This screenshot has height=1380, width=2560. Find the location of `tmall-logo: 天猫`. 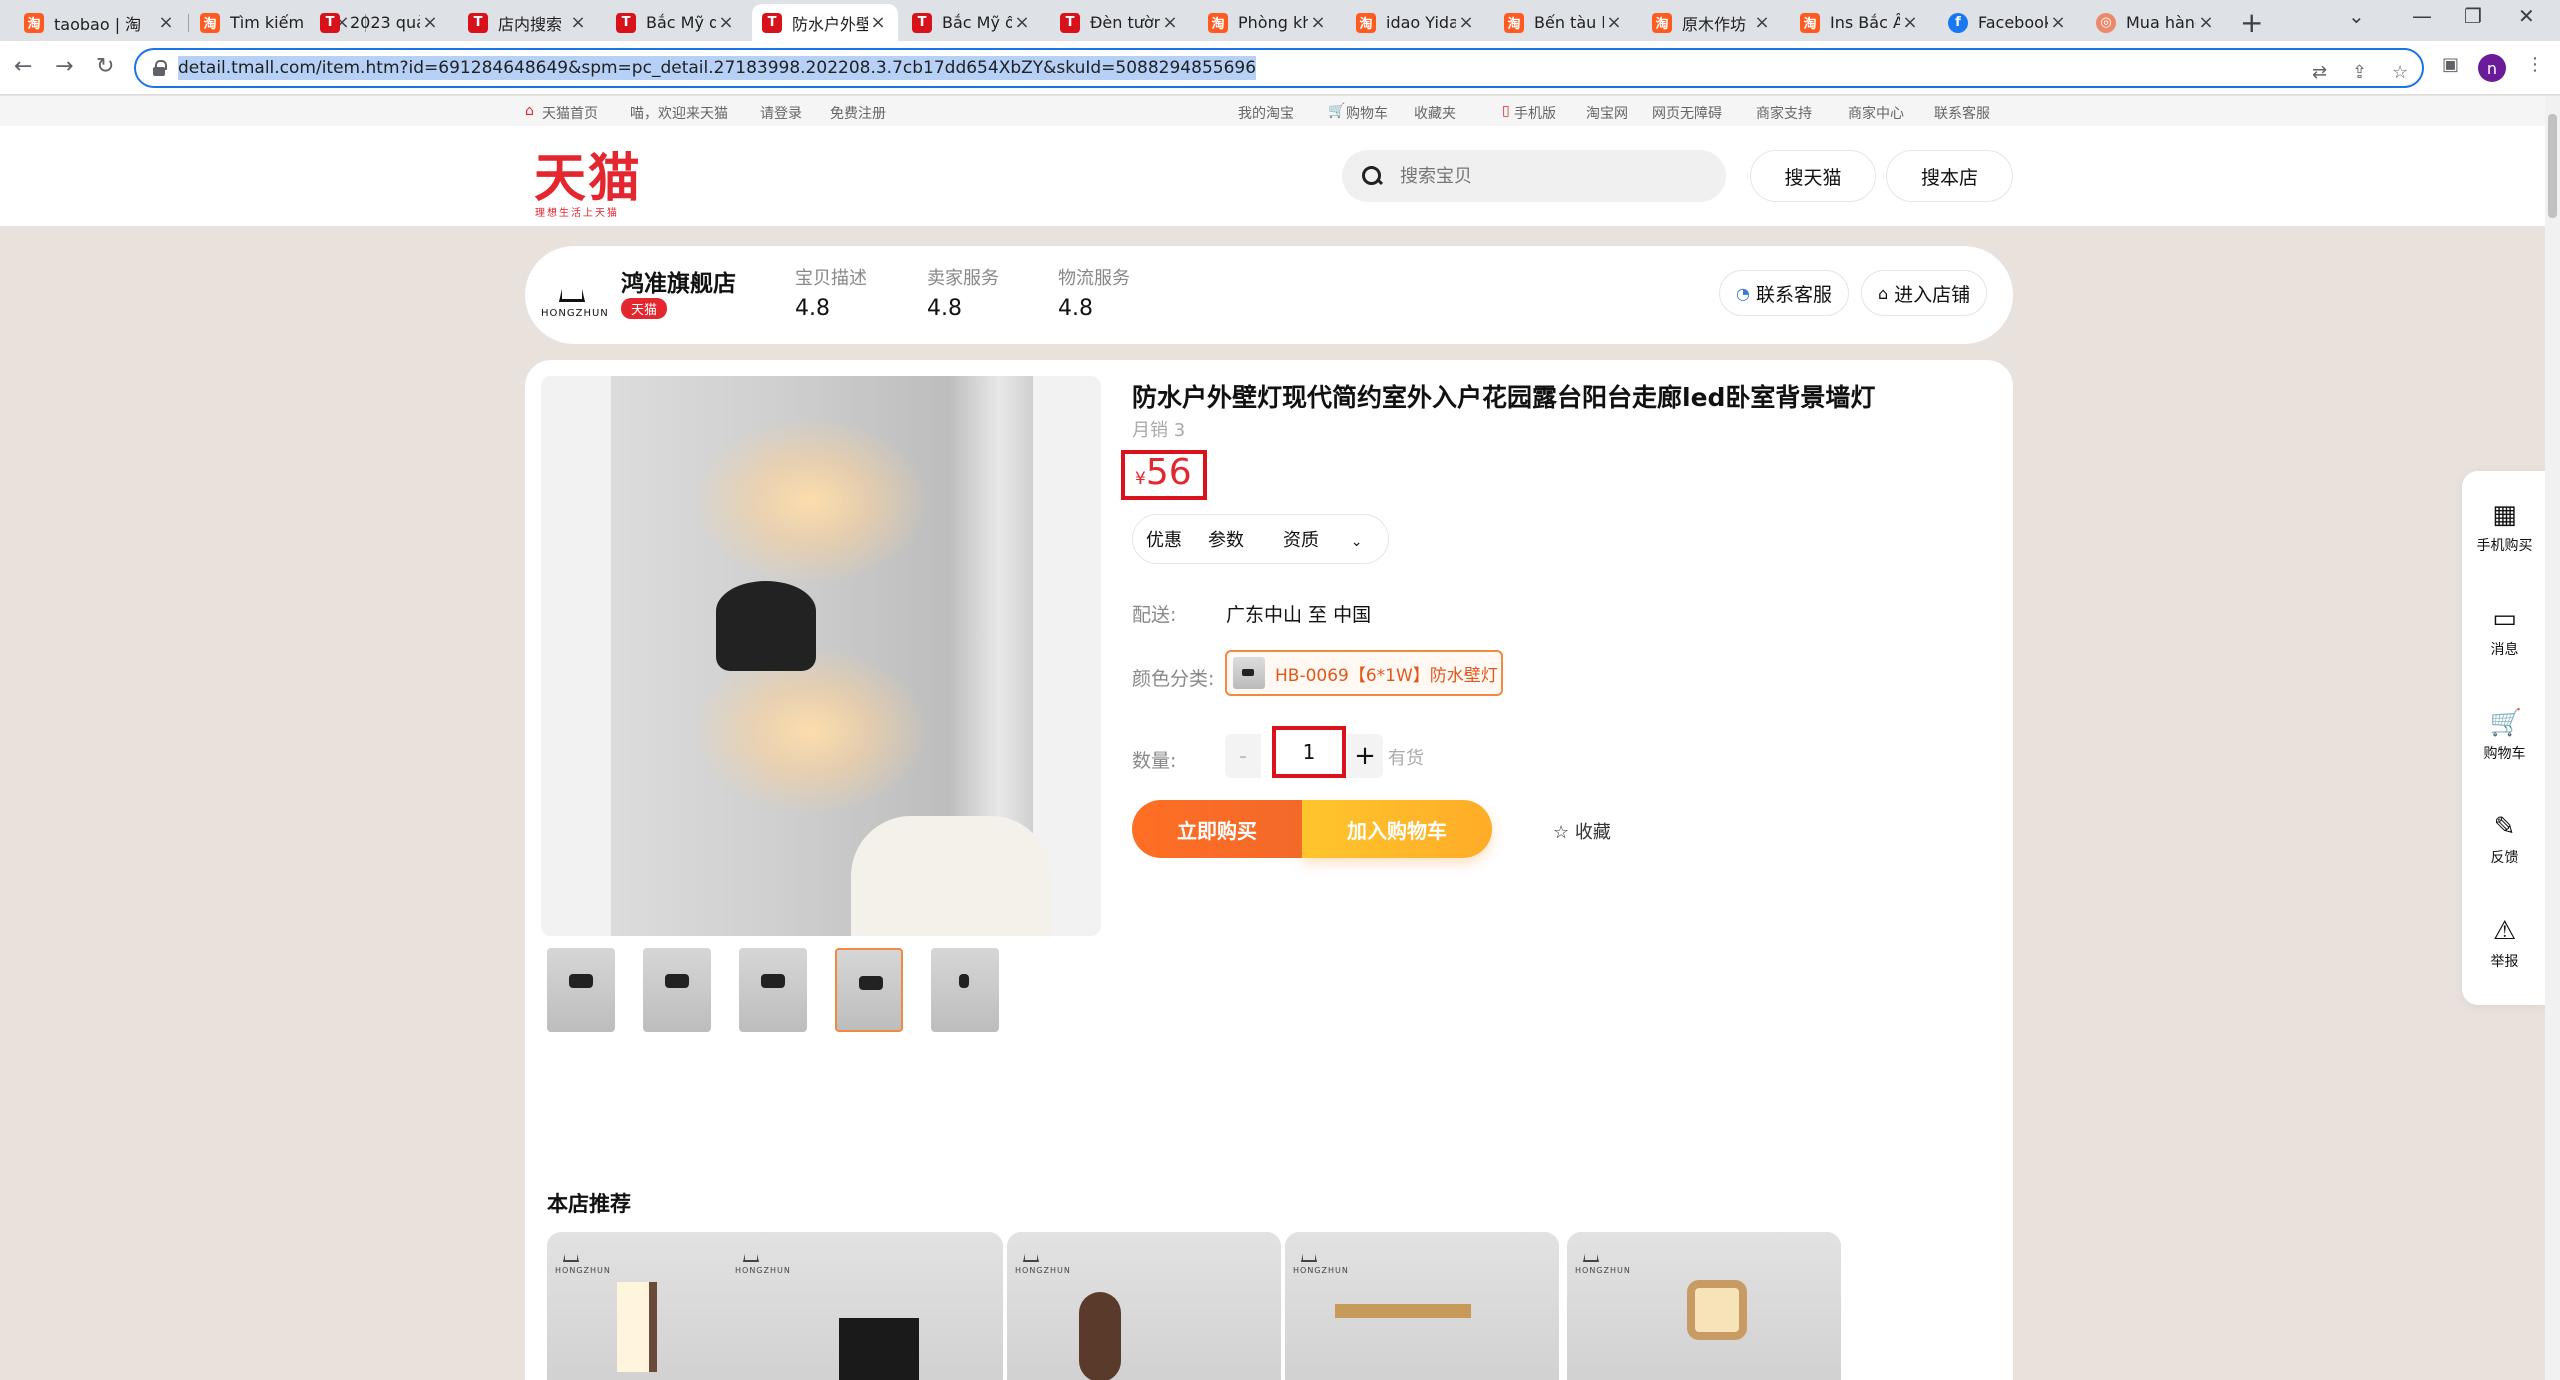

tmall-logo: 天猫 is located at coordinates (588, 173).